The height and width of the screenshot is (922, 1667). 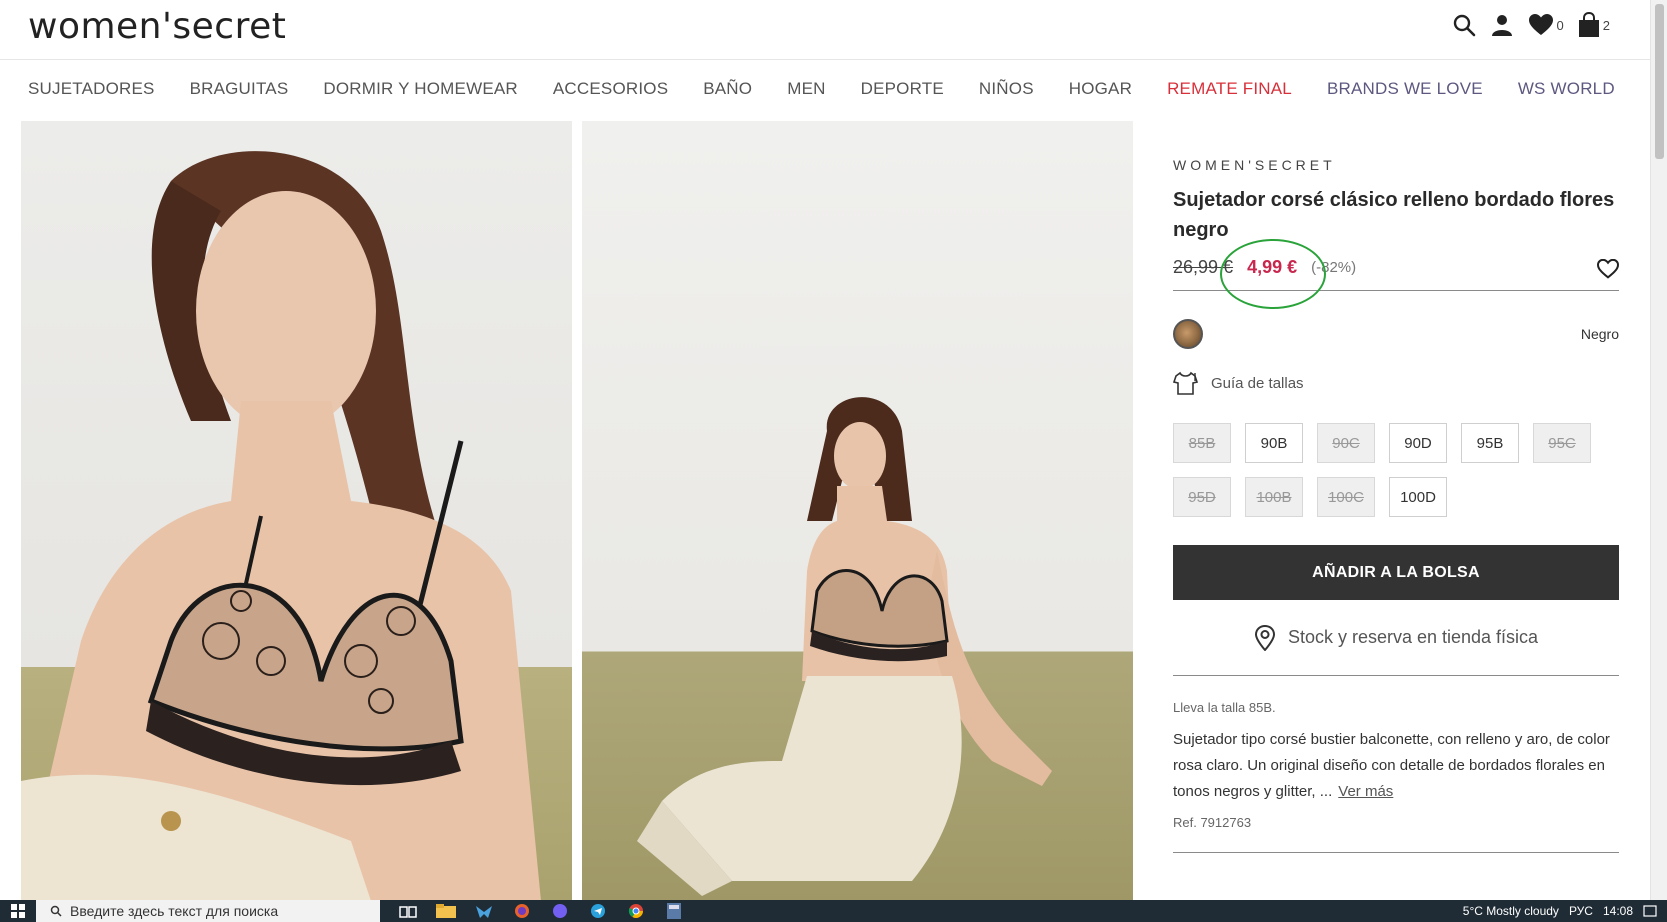 I want to click on chrome-button, so click(x=636, y=911).